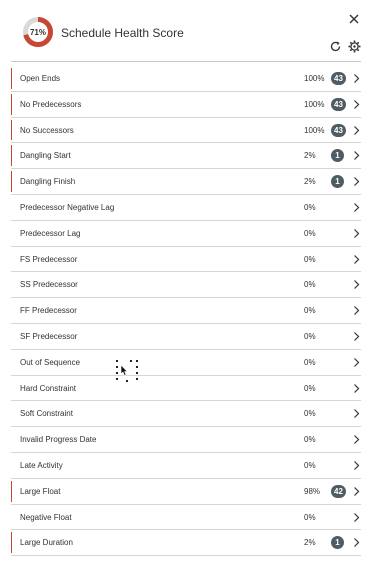 The height and width of the screenshot is (575, 384). What do you see at coordinates (48, 388) in the screenshot?
I see `row-label: Hard Constraint` at bounding box center [48, 388].